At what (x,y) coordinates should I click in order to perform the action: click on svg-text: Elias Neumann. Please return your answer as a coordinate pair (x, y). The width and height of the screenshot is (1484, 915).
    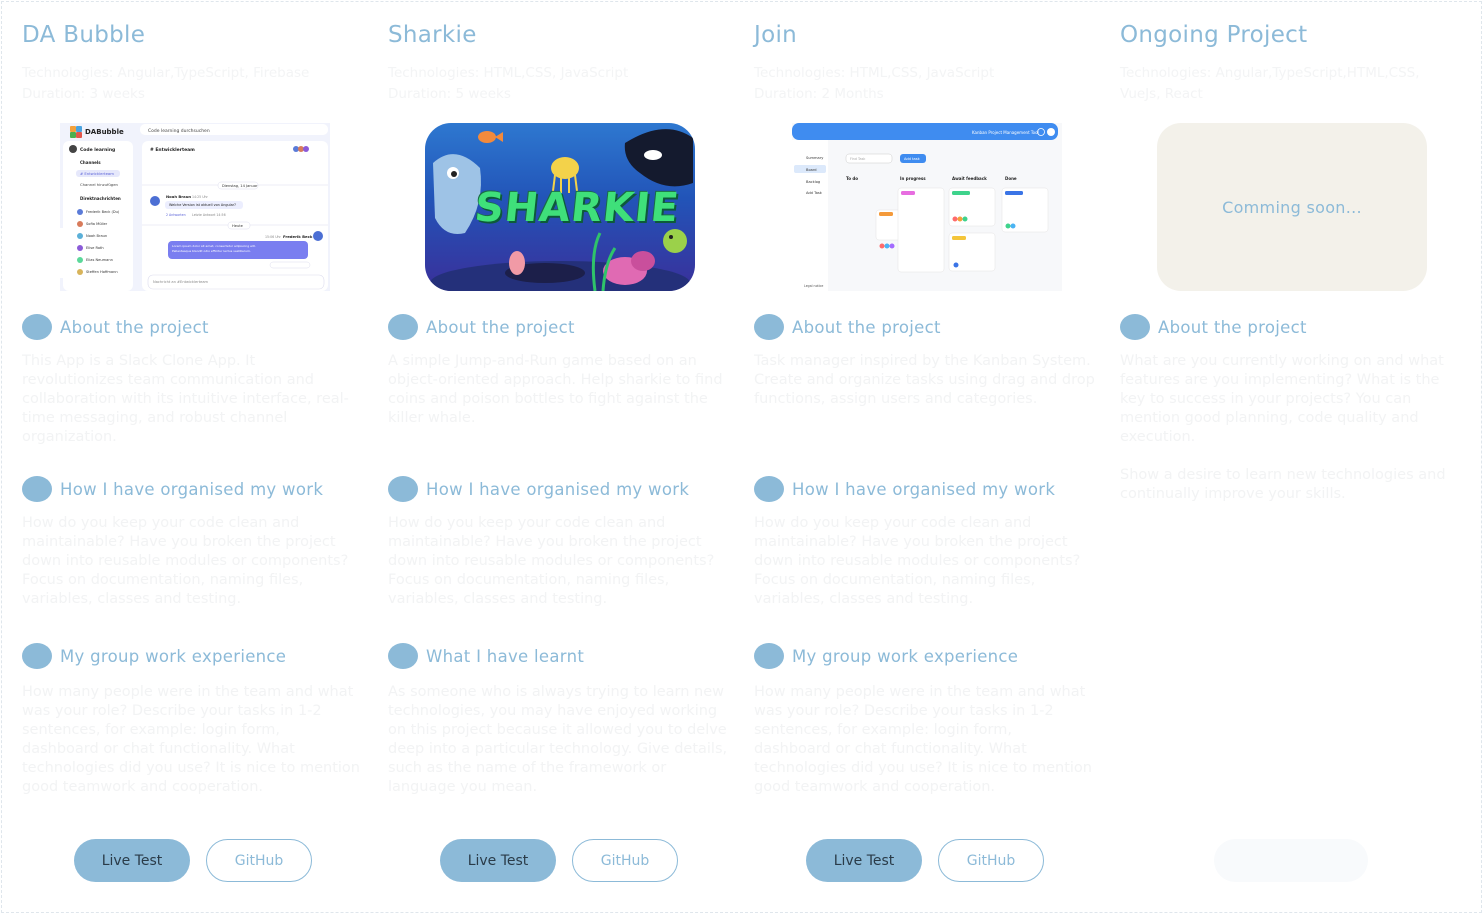
    Looking at the image, I should click on (99, 260).